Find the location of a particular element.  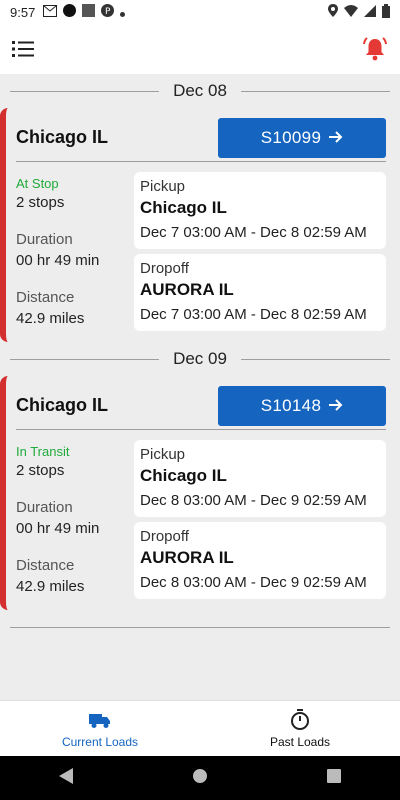

tab-current-loads-label: Current Loads is located at coordinates (100, 741).